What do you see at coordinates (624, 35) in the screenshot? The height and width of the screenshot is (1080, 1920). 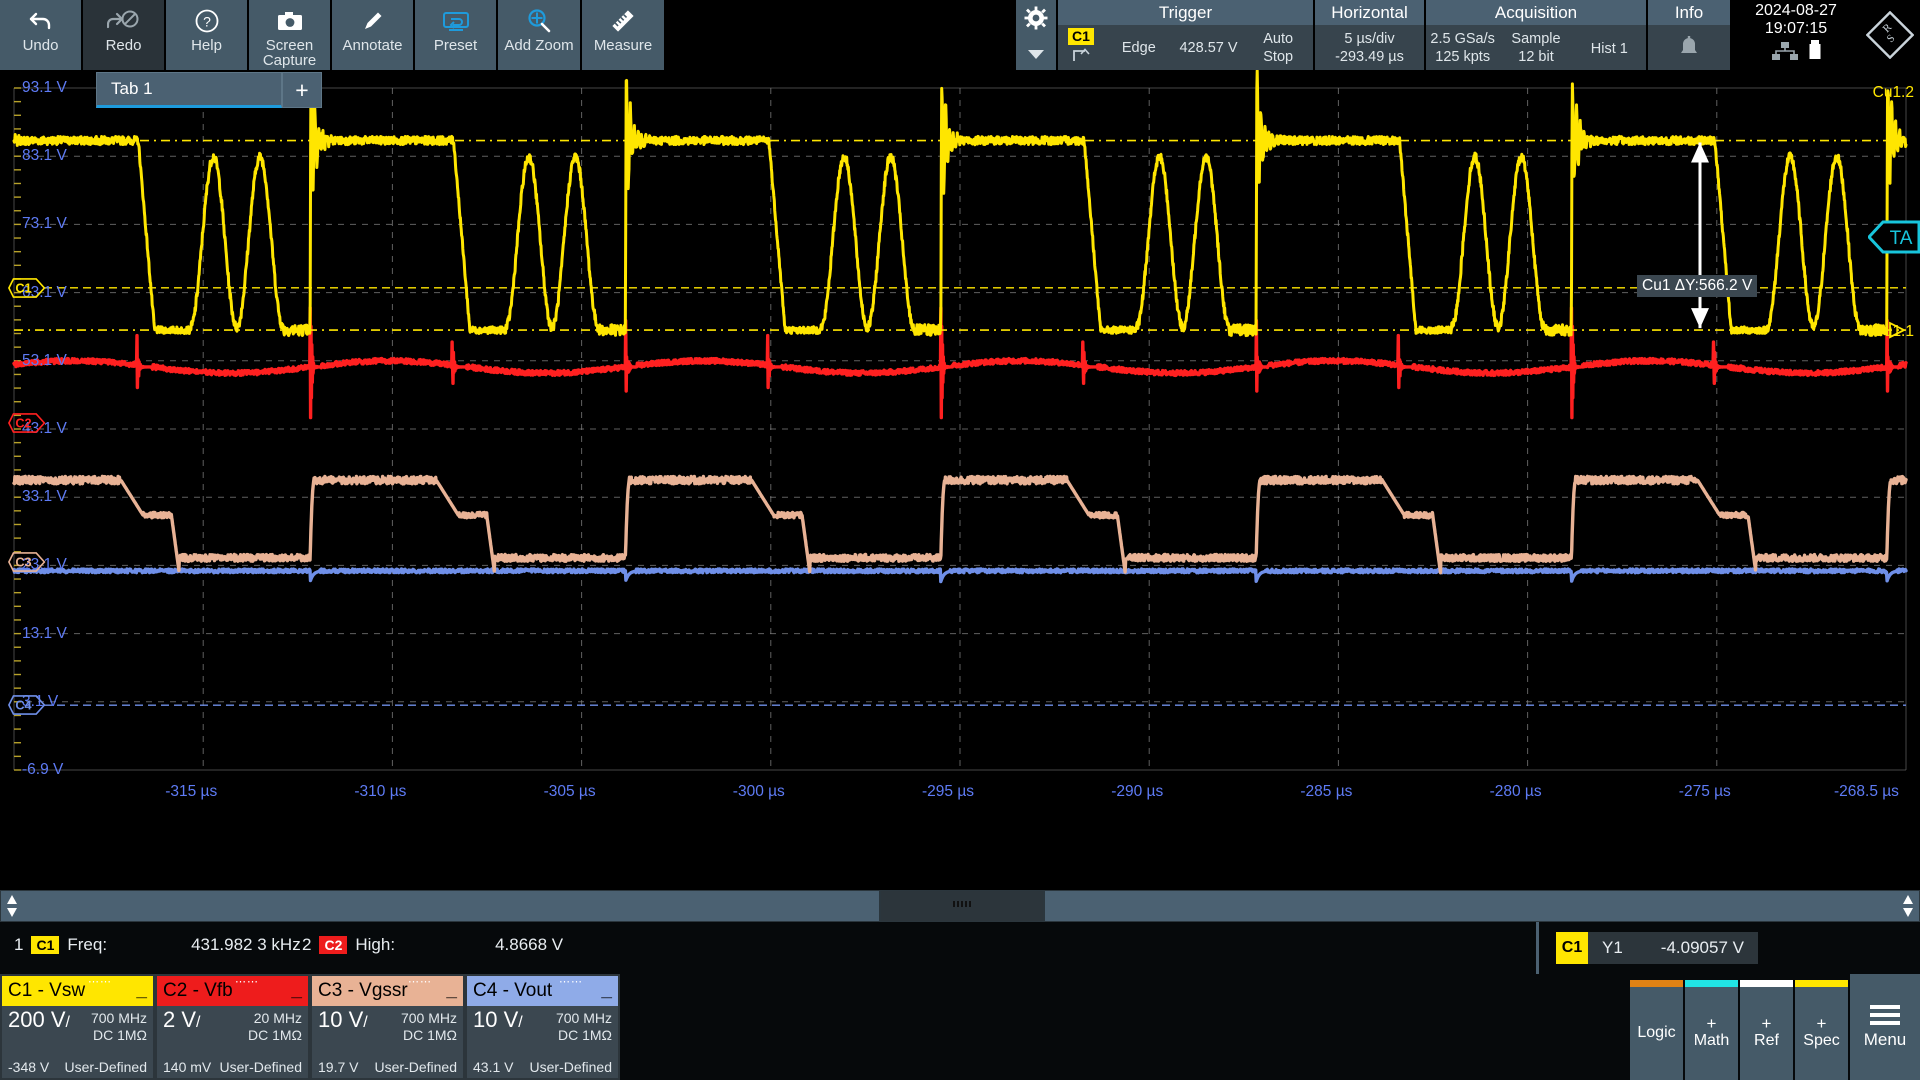 I see `measure-button: Measure` at bounding box center [624, 35].